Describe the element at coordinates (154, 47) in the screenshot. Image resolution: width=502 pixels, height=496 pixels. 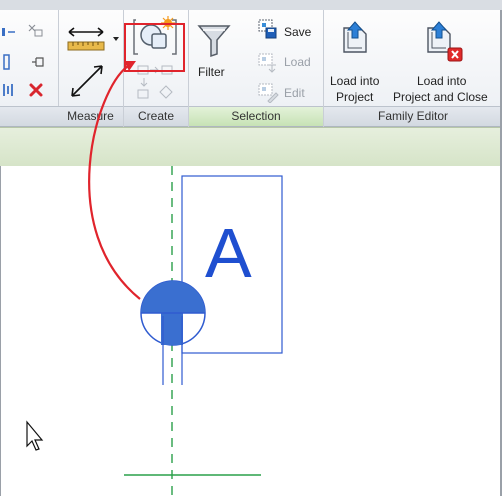
I see `callout-highlight-box` at that location.